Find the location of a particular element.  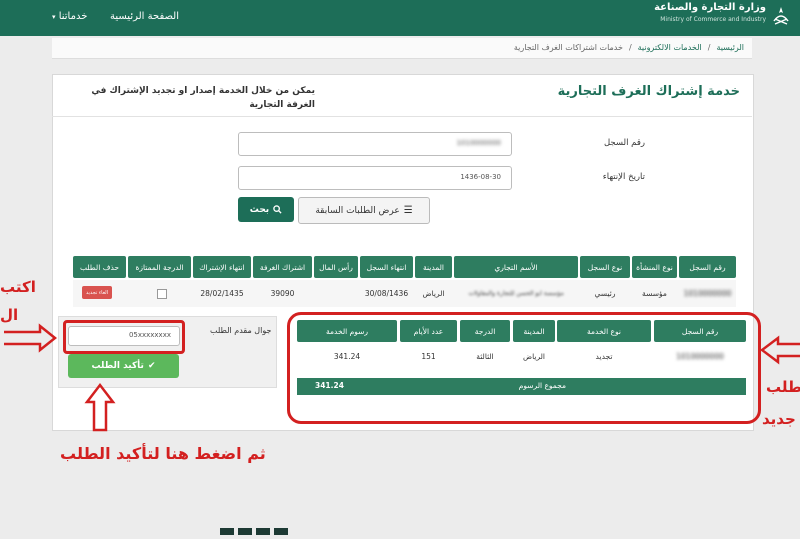

annotation-left-top: اكتب is located at coordinates (18, 287).